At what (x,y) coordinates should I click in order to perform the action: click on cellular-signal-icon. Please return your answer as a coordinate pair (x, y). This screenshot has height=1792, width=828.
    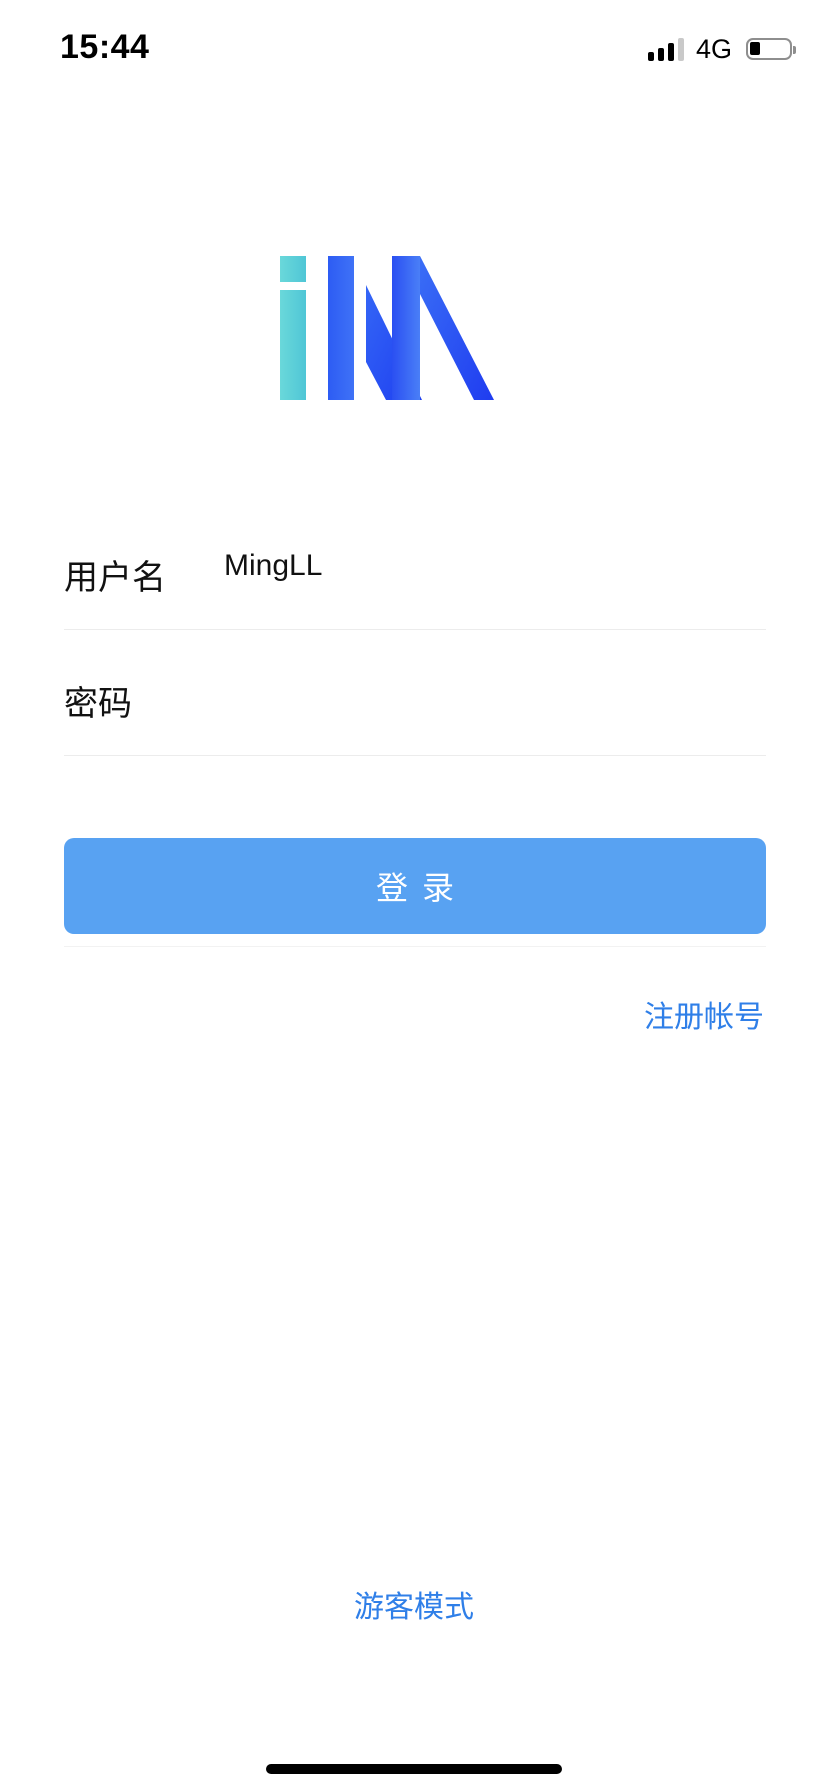
    Looking at the image, I should click on (665, 49).